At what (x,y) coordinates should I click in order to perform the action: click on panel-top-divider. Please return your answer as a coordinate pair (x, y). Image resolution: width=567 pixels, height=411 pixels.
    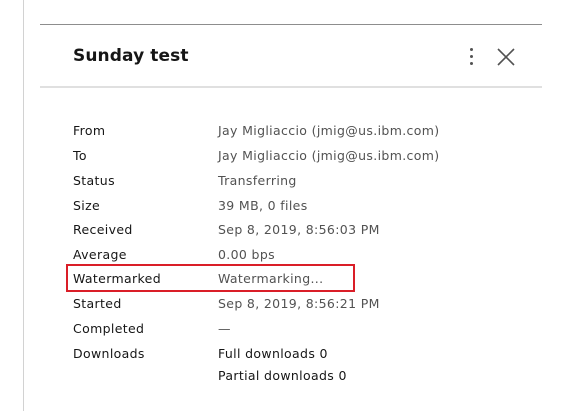
    Looking at the image, I should click on (291, 24).